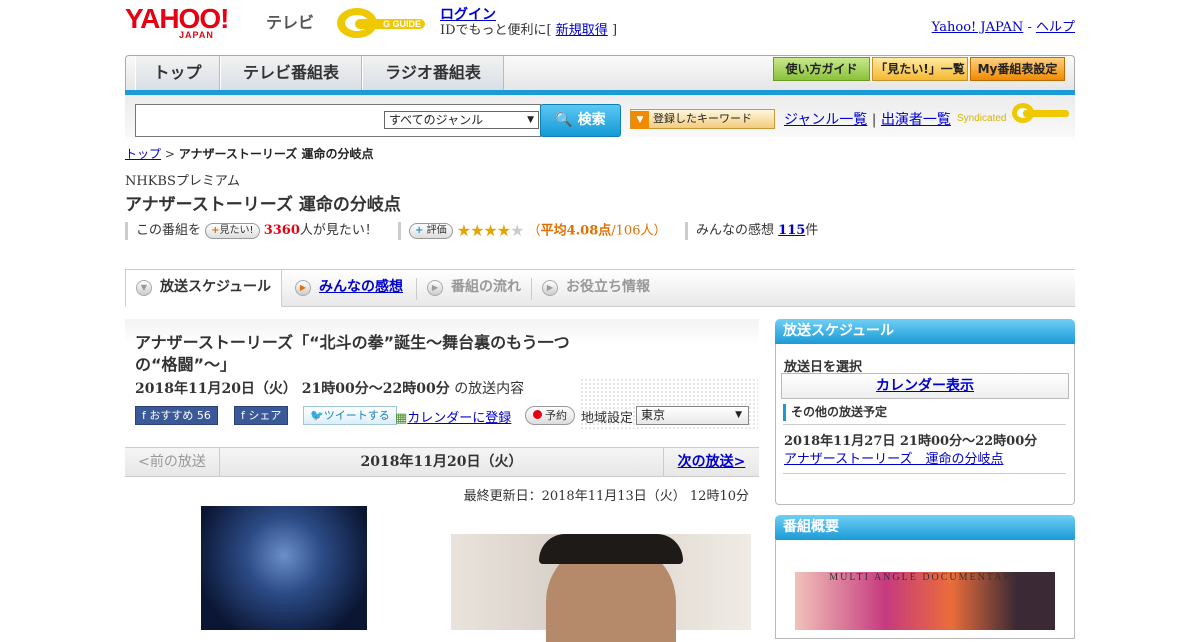 The width and height of the screenshot is (1200, 642). Describe the element at coordinates (692, 415) in the screenshot. I see `region-select: 東京` at that location.